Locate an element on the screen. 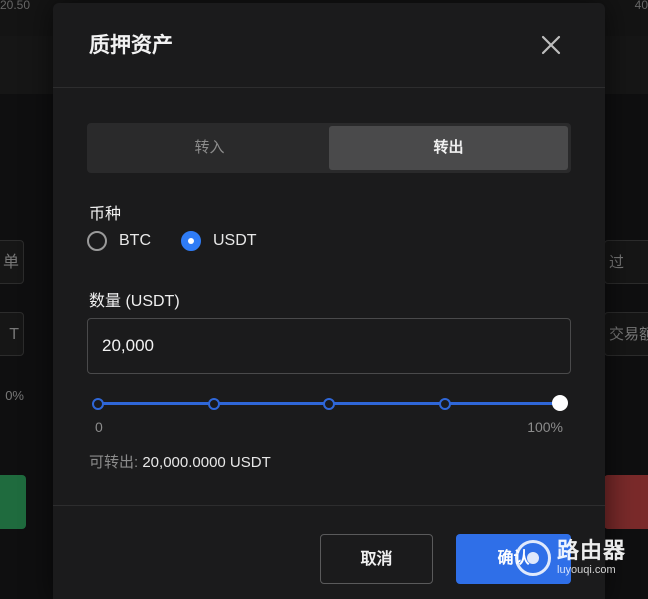  watermark-logo-icon is located at coordinates (533, 558).